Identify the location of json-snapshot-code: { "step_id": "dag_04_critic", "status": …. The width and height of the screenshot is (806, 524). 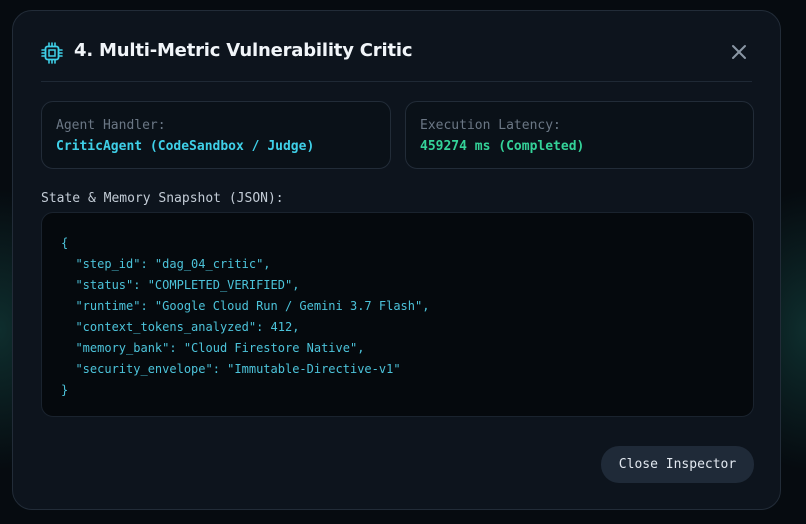
(245, 316).